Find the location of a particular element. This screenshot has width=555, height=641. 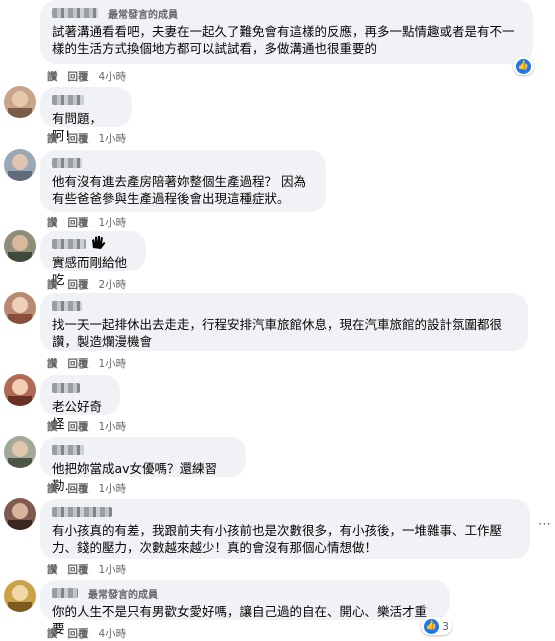

more-options-icon: ⋯ is located at coordinates (544, 525).